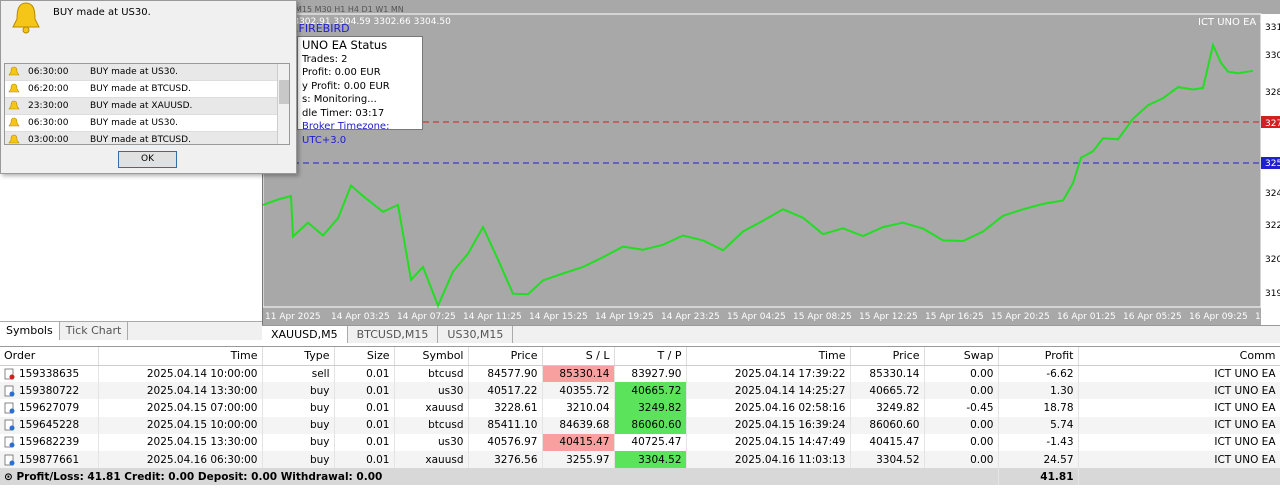 This screenshot has width=1280, height=498. I want to click on cell-order: 159877661, so click(49, 459).